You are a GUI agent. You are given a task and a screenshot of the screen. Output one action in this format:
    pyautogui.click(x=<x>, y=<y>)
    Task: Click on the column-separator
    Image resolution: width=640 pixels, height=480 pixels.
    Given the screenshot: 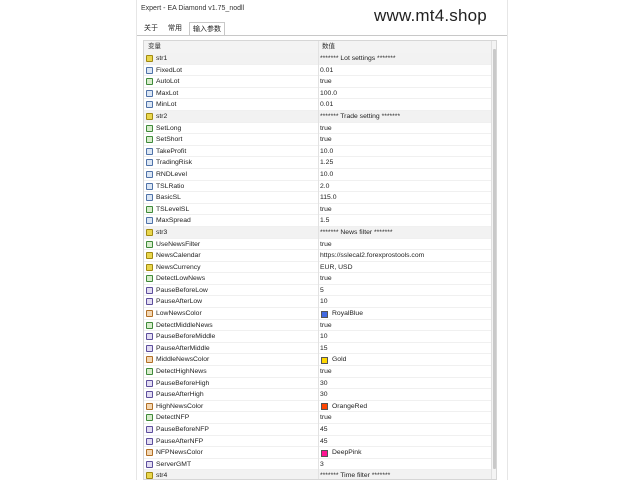 What is the action you would take?
    pyautogui.click(x=318, y=260)
    